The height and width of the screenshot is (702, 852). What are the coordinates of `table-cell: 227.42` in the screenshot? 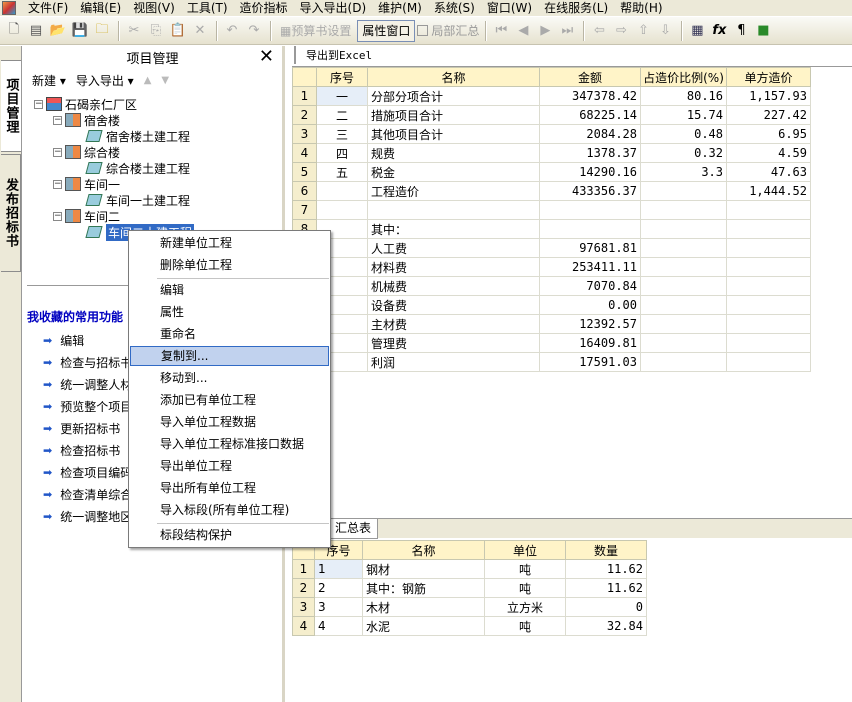 It's located at (768, 115).